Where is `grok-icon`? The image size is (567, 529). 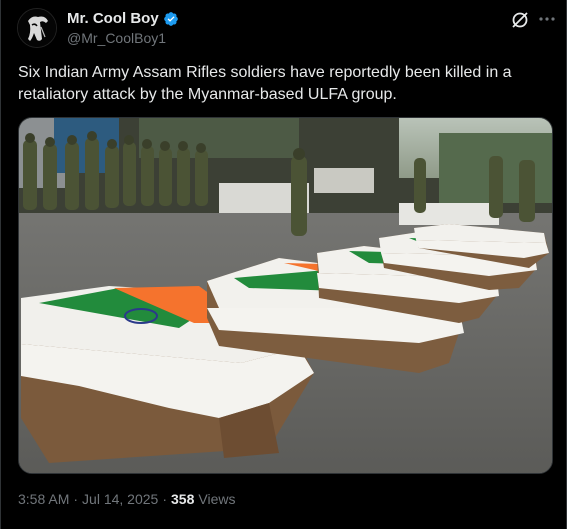 grok-icon is located at coordinates (520, 20).